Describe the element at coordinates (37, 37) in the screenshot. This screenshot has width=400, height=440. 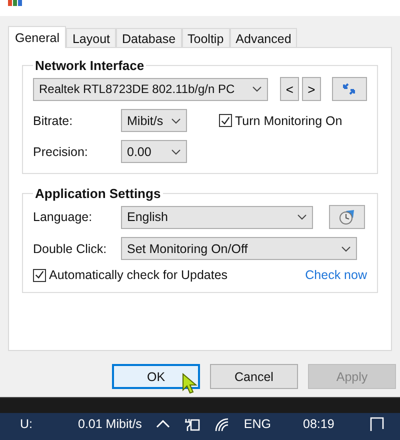
I see `tab: General` at that location.